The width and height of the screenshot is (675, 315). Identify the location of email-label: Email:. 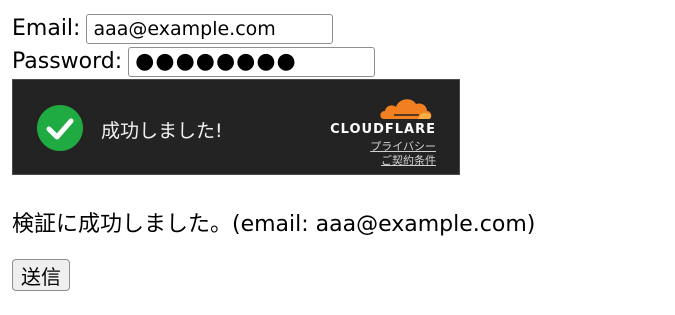
(46, 28).